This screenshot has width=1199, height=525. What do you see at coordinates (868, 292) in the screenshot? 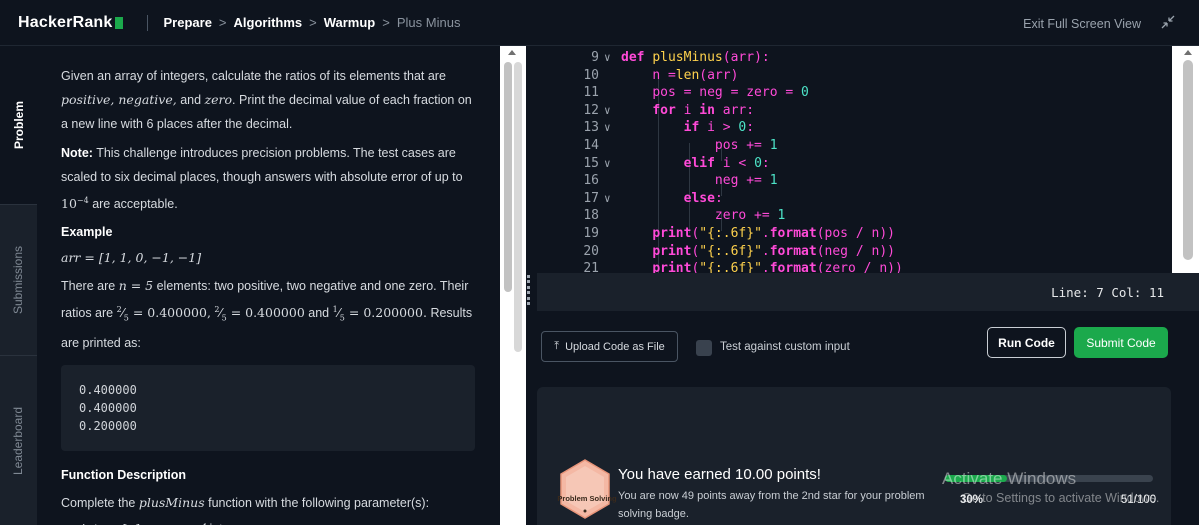
I see `editor-status-bar: Line: 7 Col: 11` at bounding box center [868, 292].